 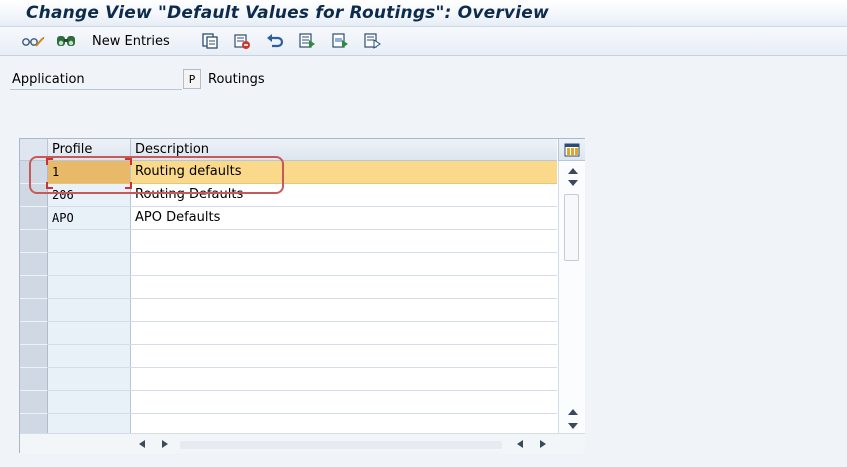 I want to click on undo-icon, so click(x=275, y=41).